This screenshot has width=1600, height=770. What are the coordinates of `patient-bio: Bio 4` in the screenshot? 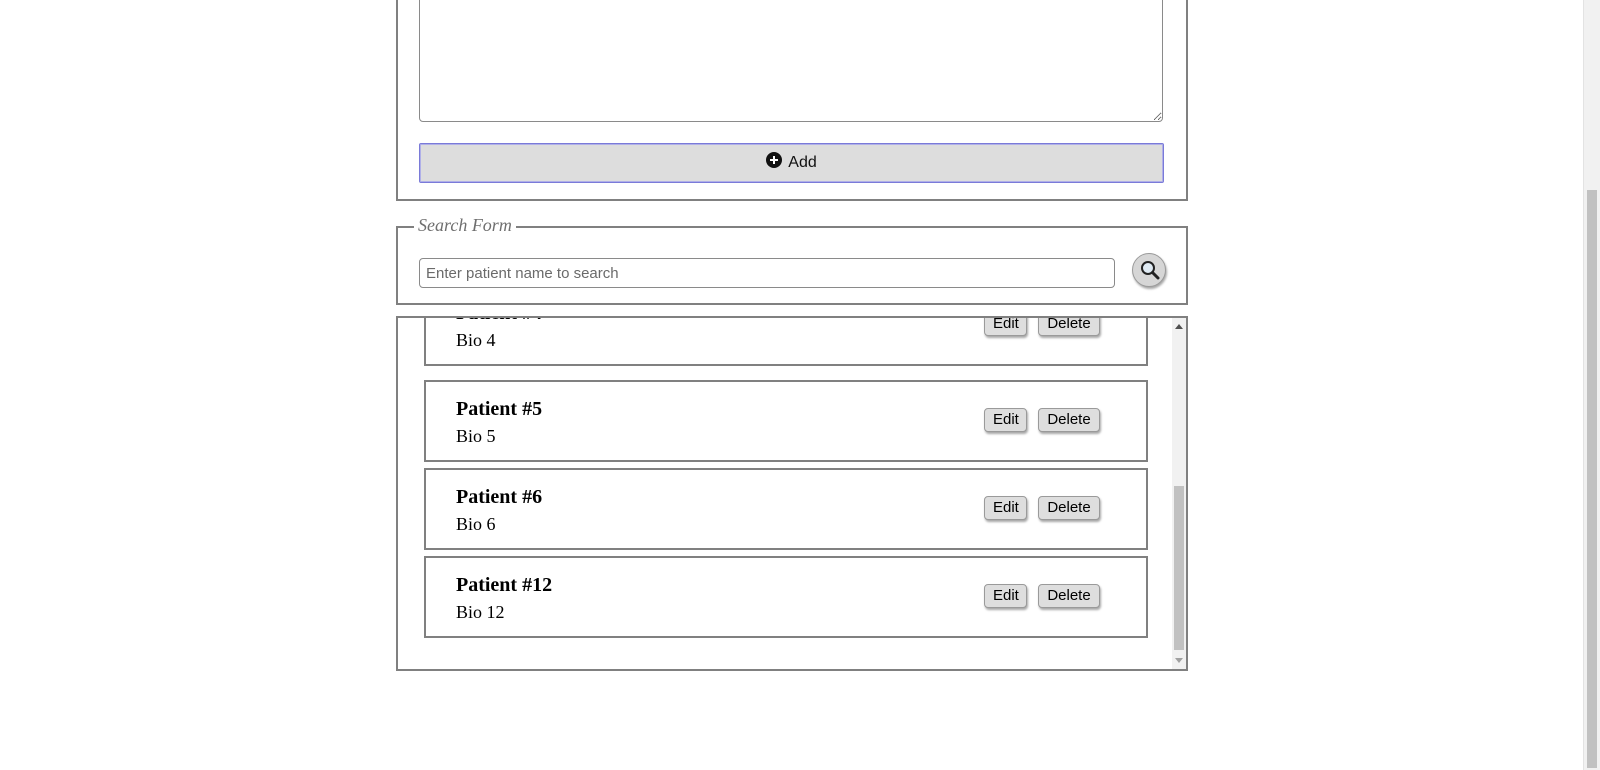 It's located at (476, 340).